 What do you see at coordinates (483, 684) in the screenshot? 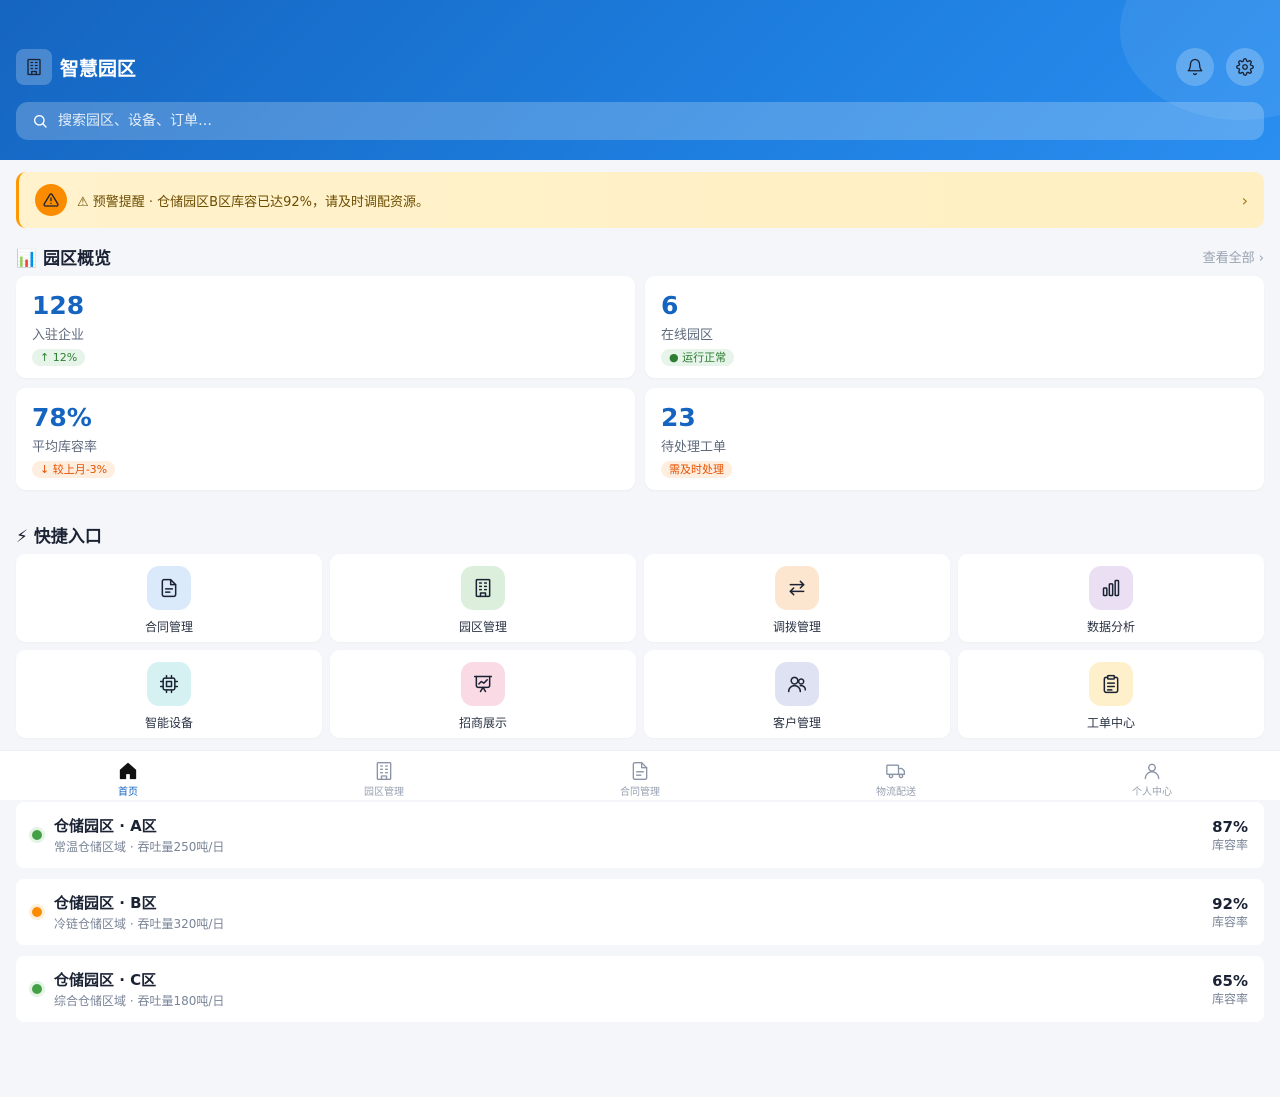
I see `presentation-icon` at bounding box center [483, 684].